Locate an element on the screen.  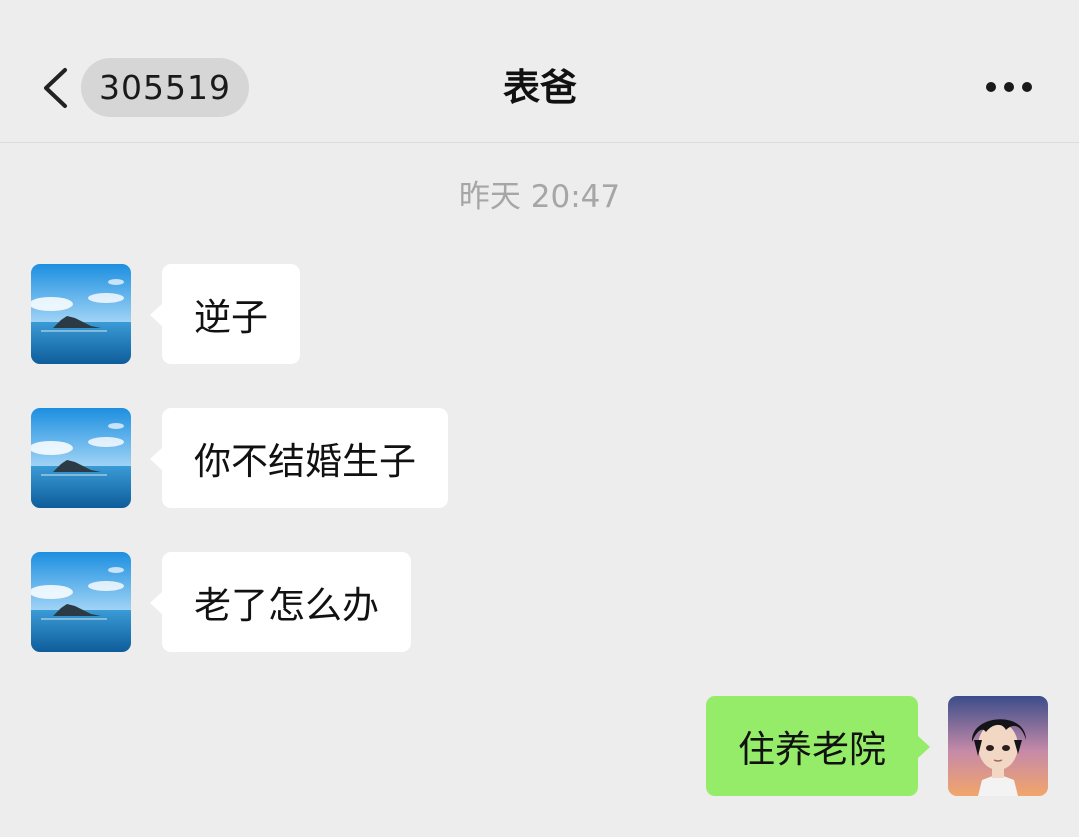
outgoing-message-bubble: 住养老院 is located at coordinates (818, 746).